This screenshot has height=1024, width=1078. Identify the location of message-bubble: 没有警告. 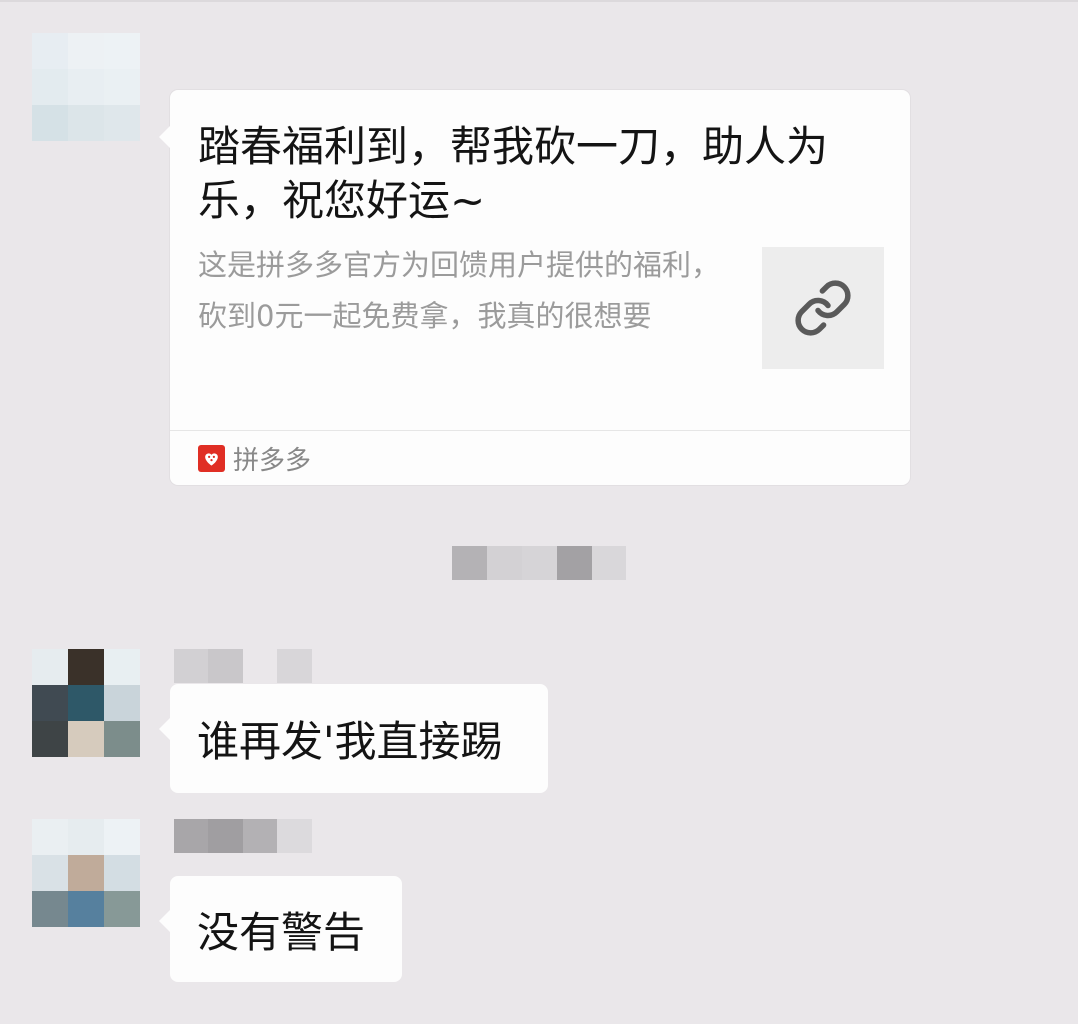
(280, 929).